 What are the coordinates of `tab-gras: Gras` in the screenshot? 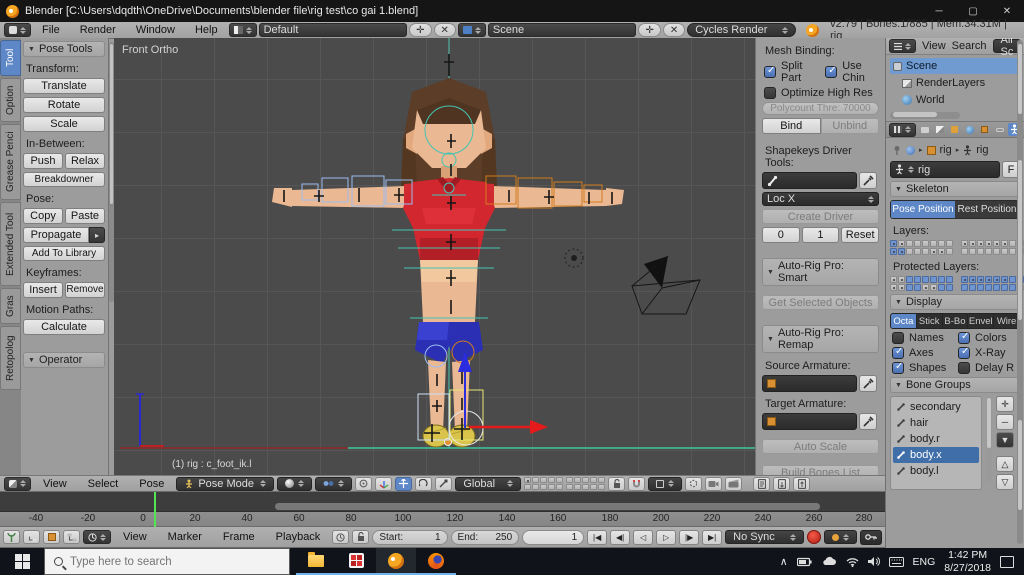 It's located at (10, 306).